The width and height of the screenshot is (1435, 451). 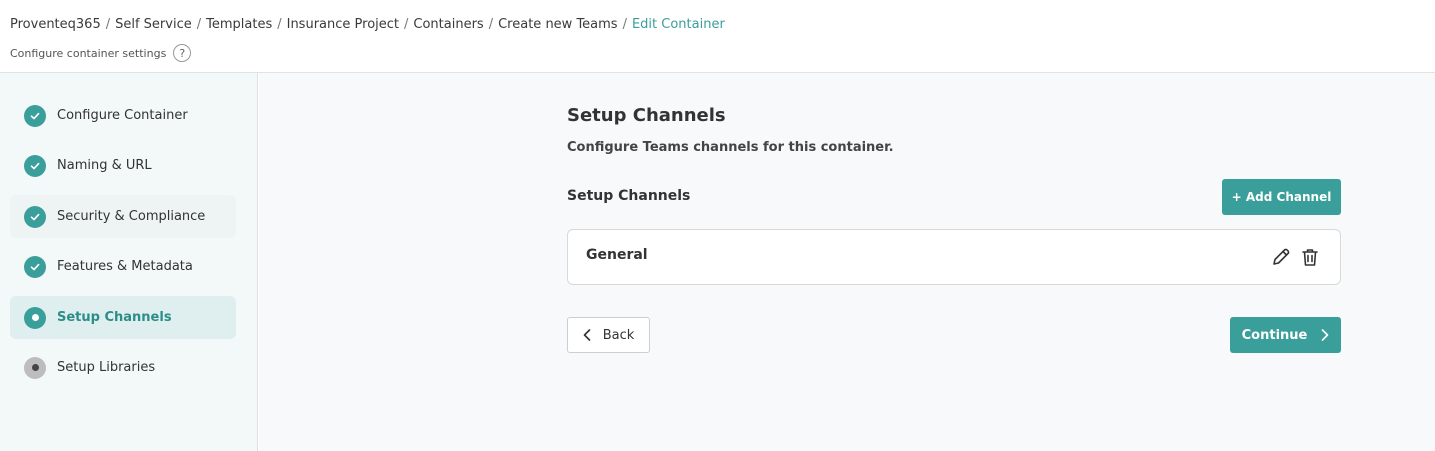 What do you see at coordinates (131, 216) in the screenshot?
I see `step-label: Security & Compliance` at bounding box center [131, 216].